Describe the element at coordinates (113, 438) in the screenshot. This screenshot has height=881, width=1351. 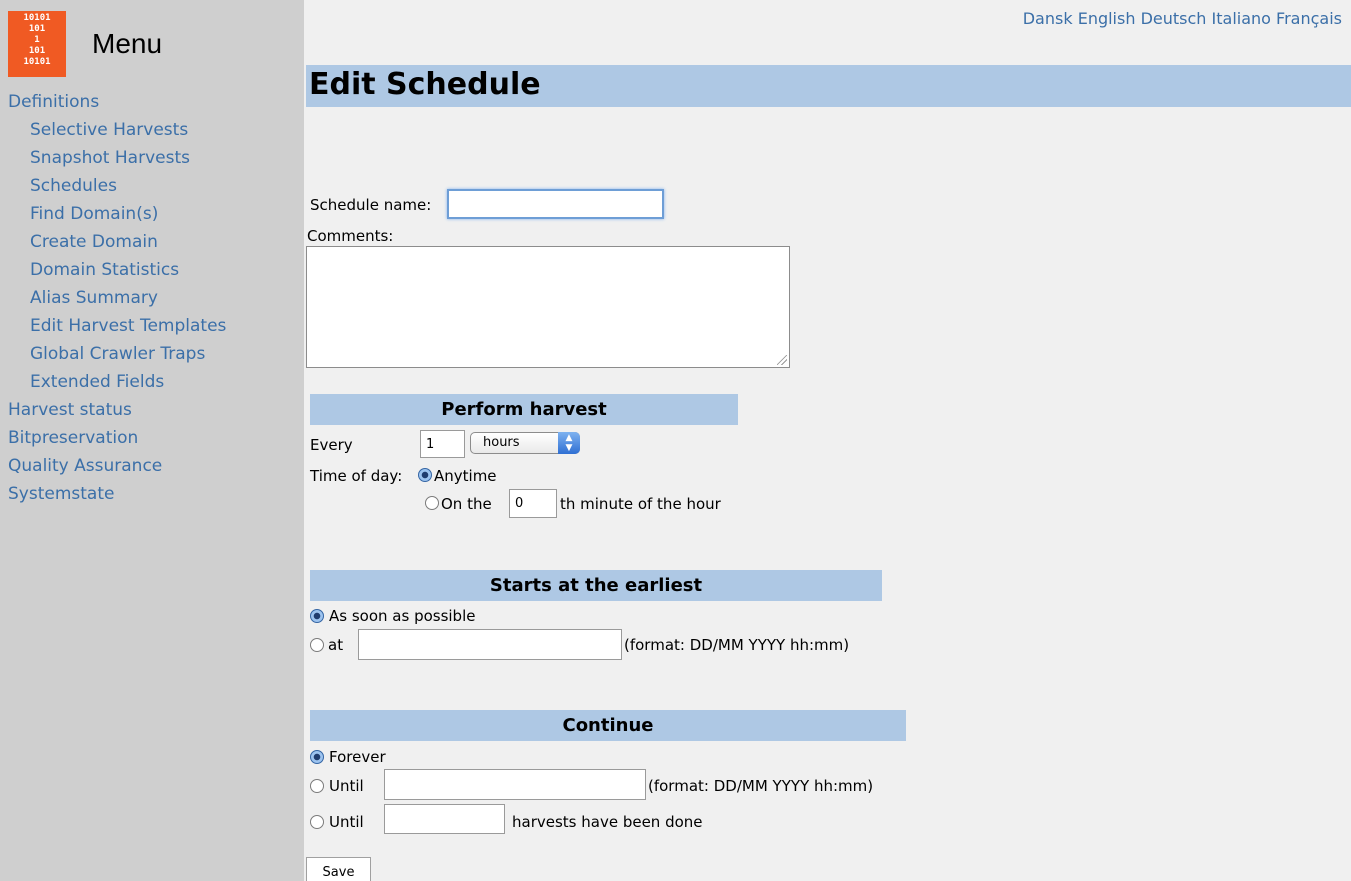
I see `sidebar-item-bitpreservation: Bitpreservation` at that location.